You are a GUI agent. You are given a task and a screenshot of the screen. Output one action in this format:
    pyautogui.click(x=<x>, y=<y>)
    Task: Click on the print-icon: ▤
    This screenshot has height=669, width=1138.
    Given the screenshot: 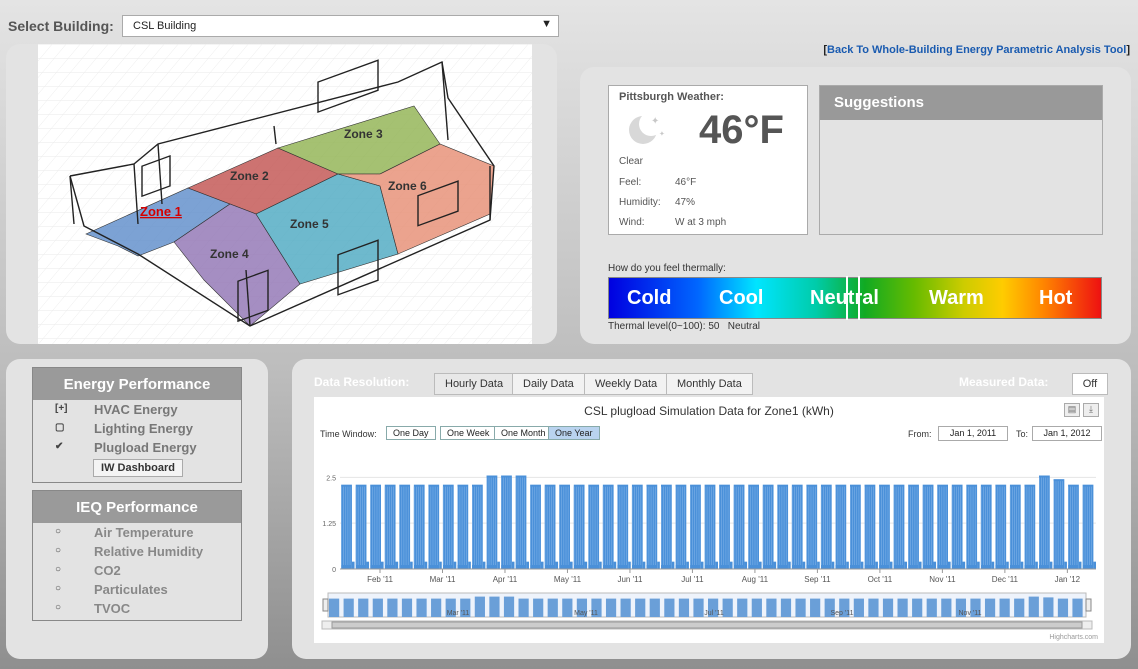 What is the action you would take?
    pyautogui.click(x=1072, y=410)
    